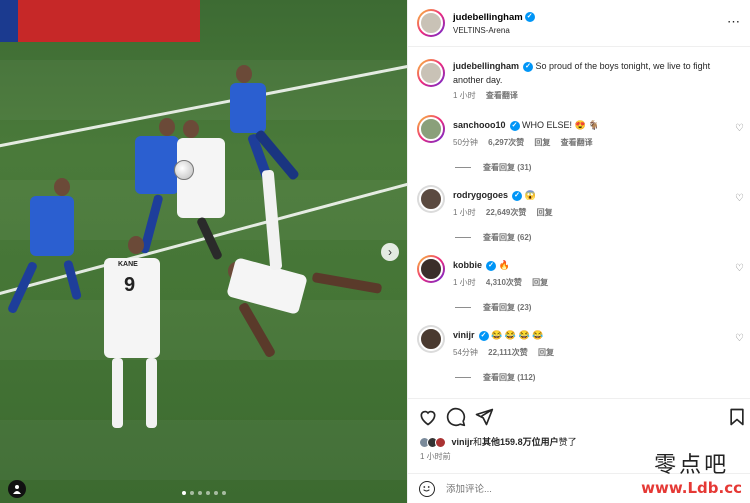 This screenshot has width=750, height=503. I want to click on comment-time: 50分钟, so click(465, 142).